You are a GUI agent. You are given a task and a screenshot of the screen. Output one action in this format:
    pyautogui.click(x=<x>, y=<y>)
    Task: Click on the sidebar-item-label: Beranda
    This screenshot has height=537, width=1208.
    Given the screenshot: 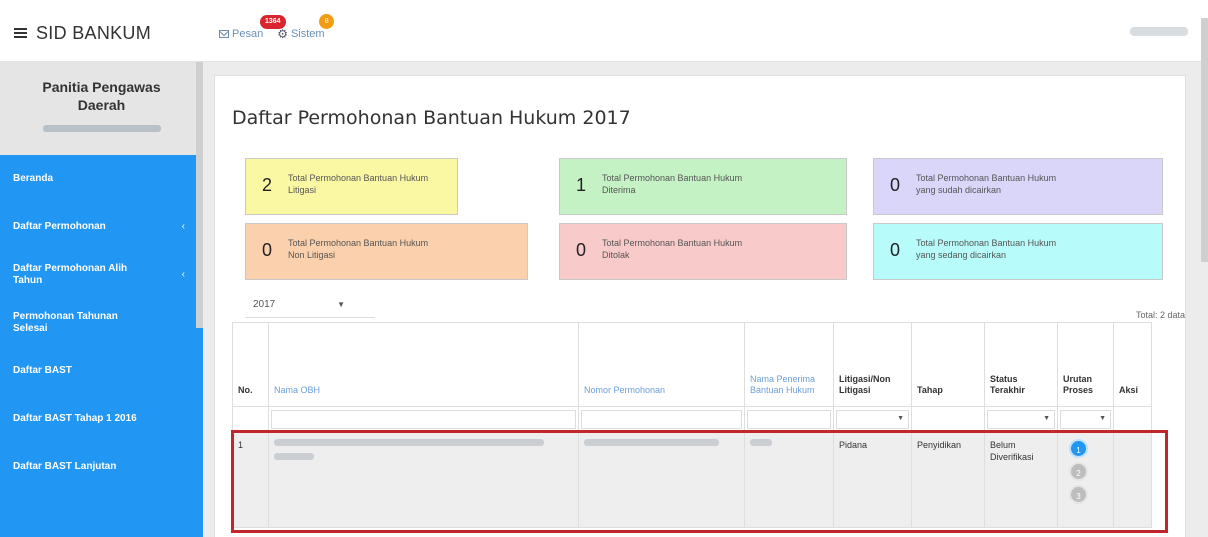 What is the action you would take?
    pyautogui.click(x=33, y=178)
    